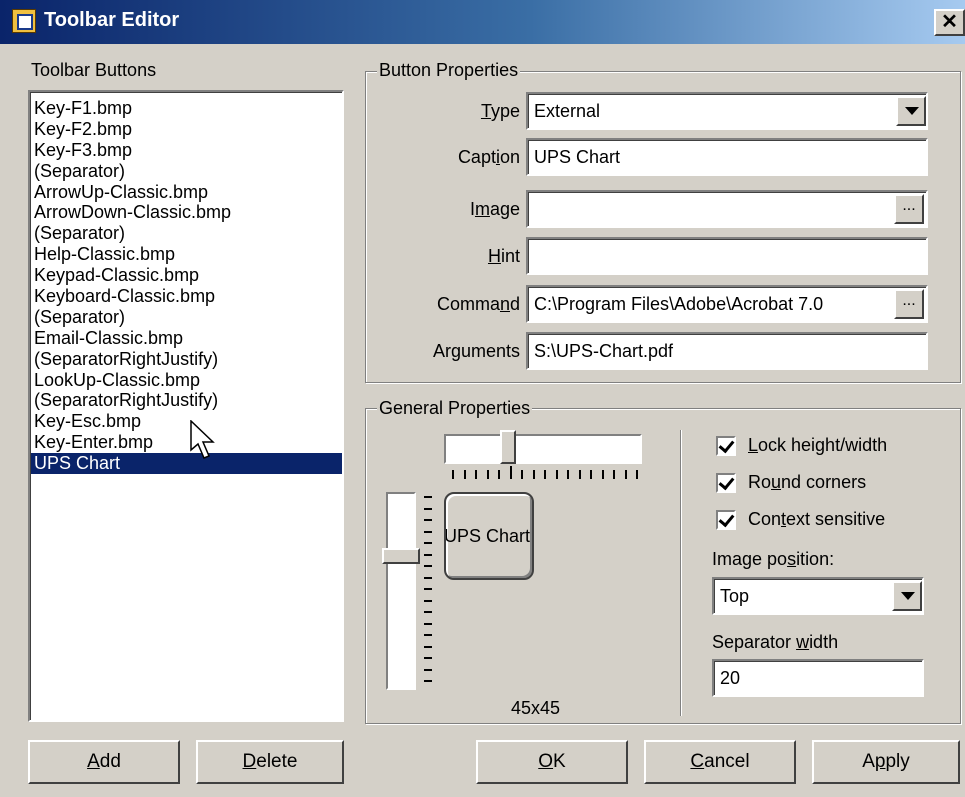  Describe the element at coordinates (488, 157) in the screenshot. I see `caption-label: Caption` at that location.